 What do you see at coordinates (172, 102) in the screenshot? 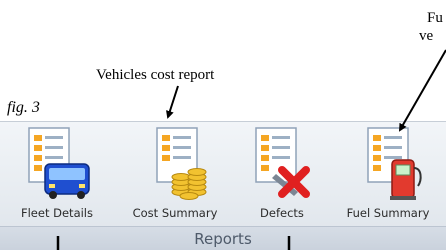
I see `cost-summary-arrow` at bounding box center [172, 102].